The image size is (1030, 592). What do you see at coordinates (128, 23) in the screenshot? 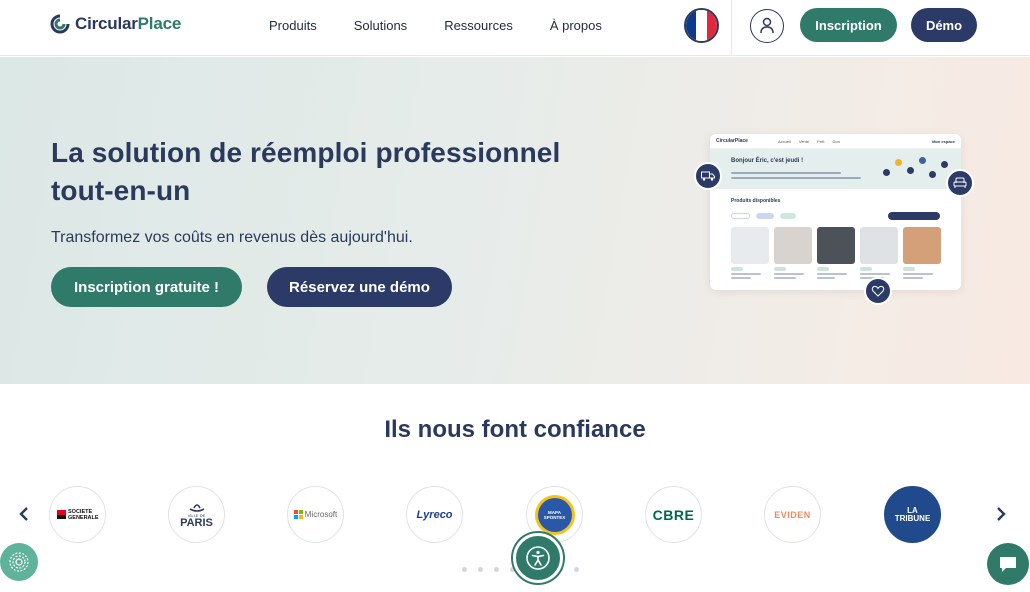
I see `logo-text: CircularPlace` at bounding box center [128, 23].